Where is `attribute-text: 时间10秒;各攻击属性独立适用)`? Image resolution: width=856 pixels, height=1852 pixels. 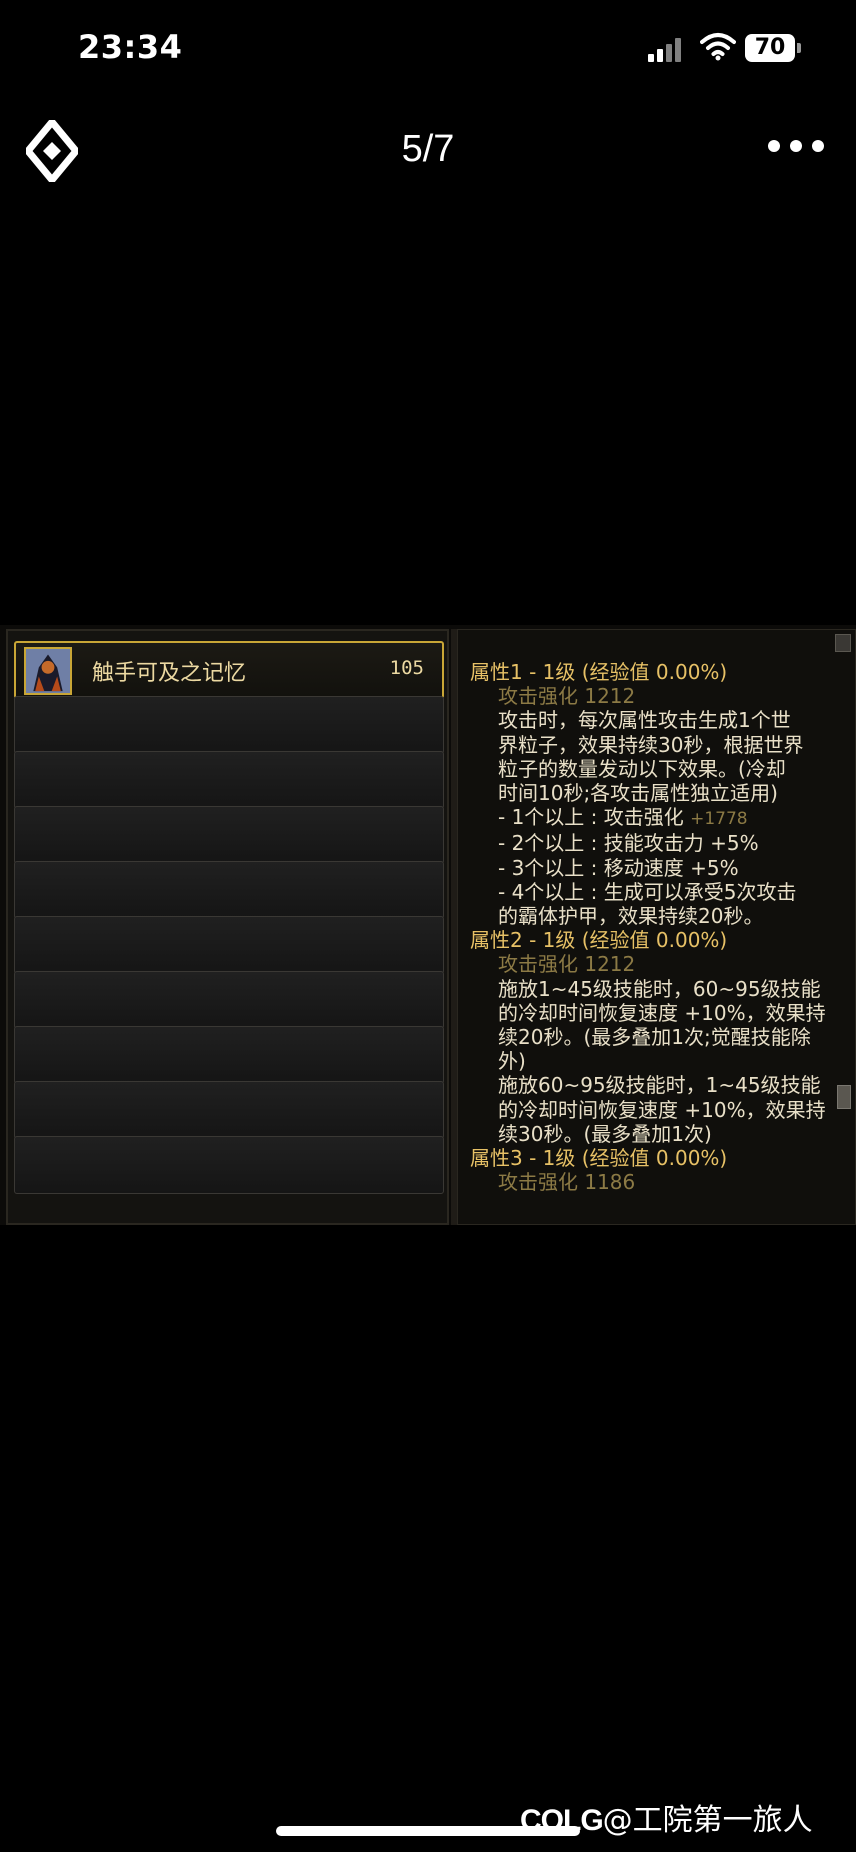
attribute-text: 时间10秒;各攻击属性独立适用) is located at coordinates (638, 793).